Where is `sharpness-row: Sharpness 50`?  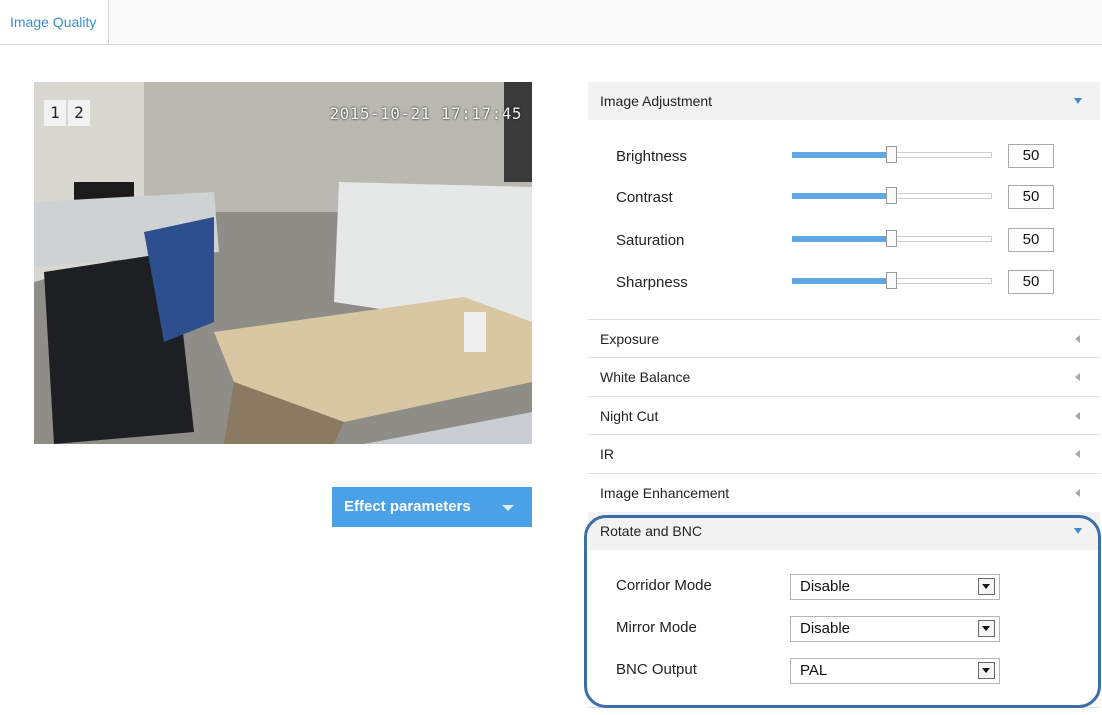
sharpness-row: Sharpness 50 is located at coordinates (844, 283).